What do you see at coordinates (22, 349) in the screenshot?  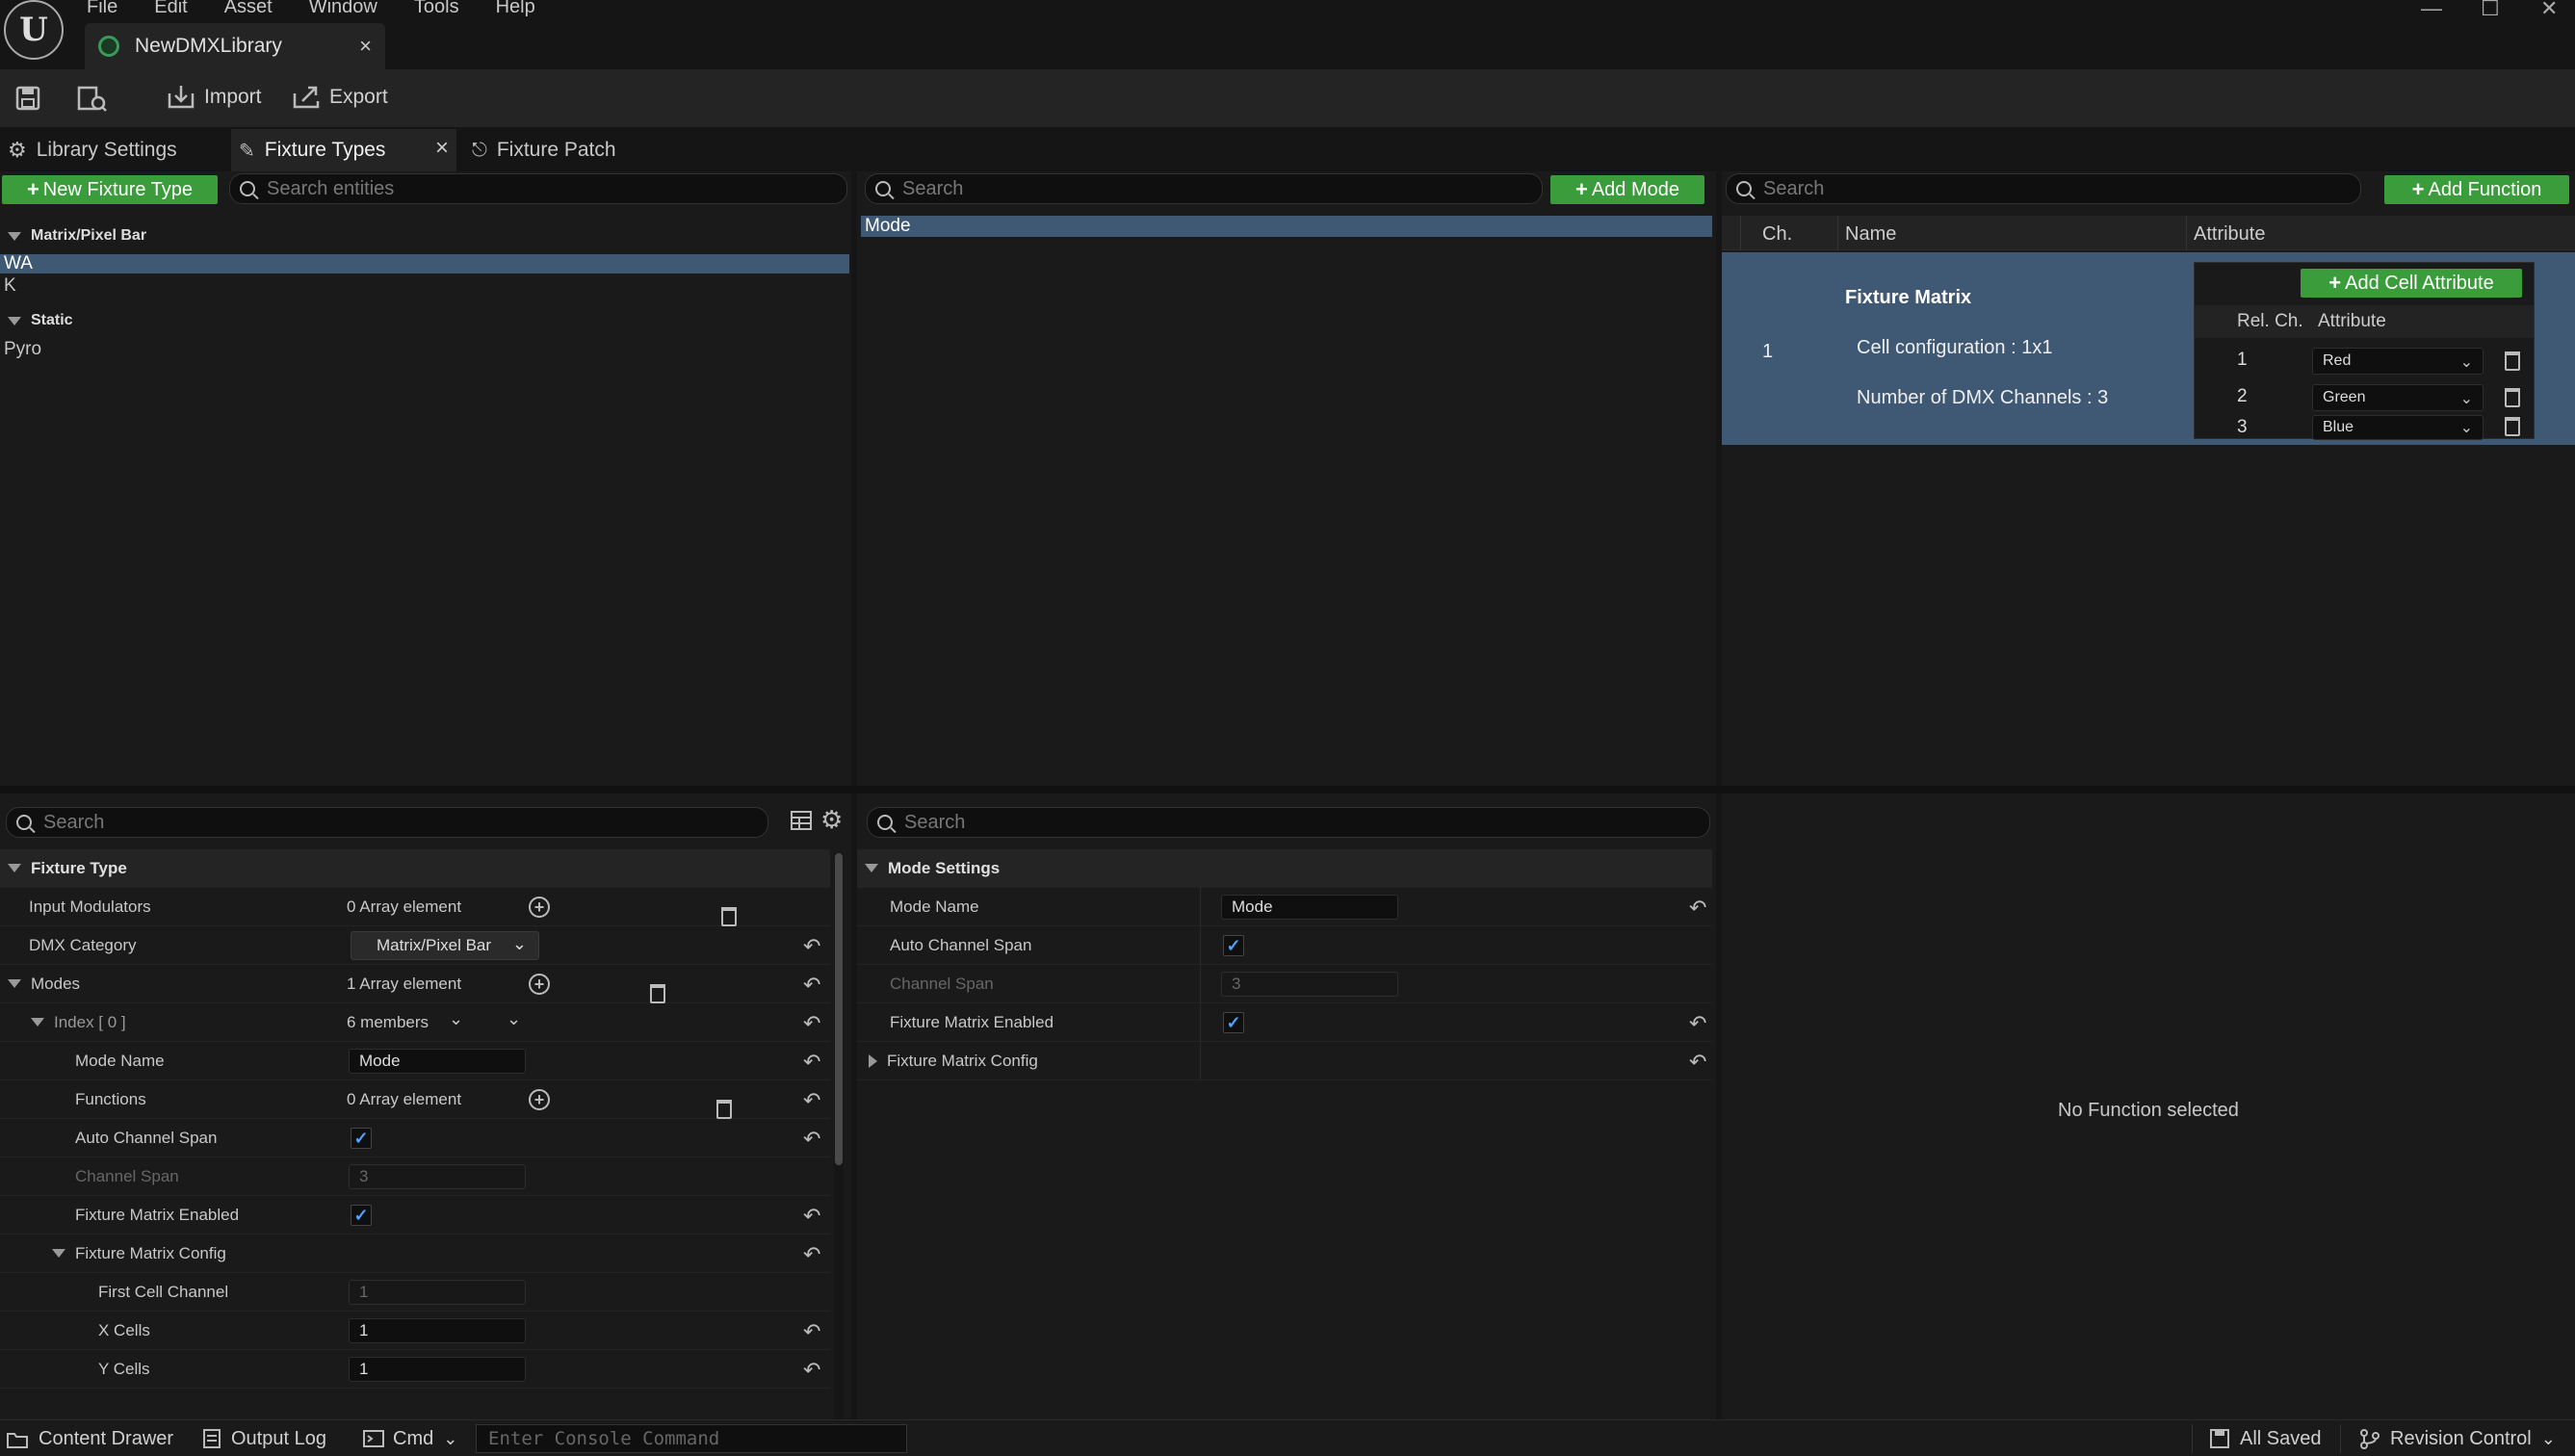 I see `fixture-item: Pyro` at bounding box center [22, 349].